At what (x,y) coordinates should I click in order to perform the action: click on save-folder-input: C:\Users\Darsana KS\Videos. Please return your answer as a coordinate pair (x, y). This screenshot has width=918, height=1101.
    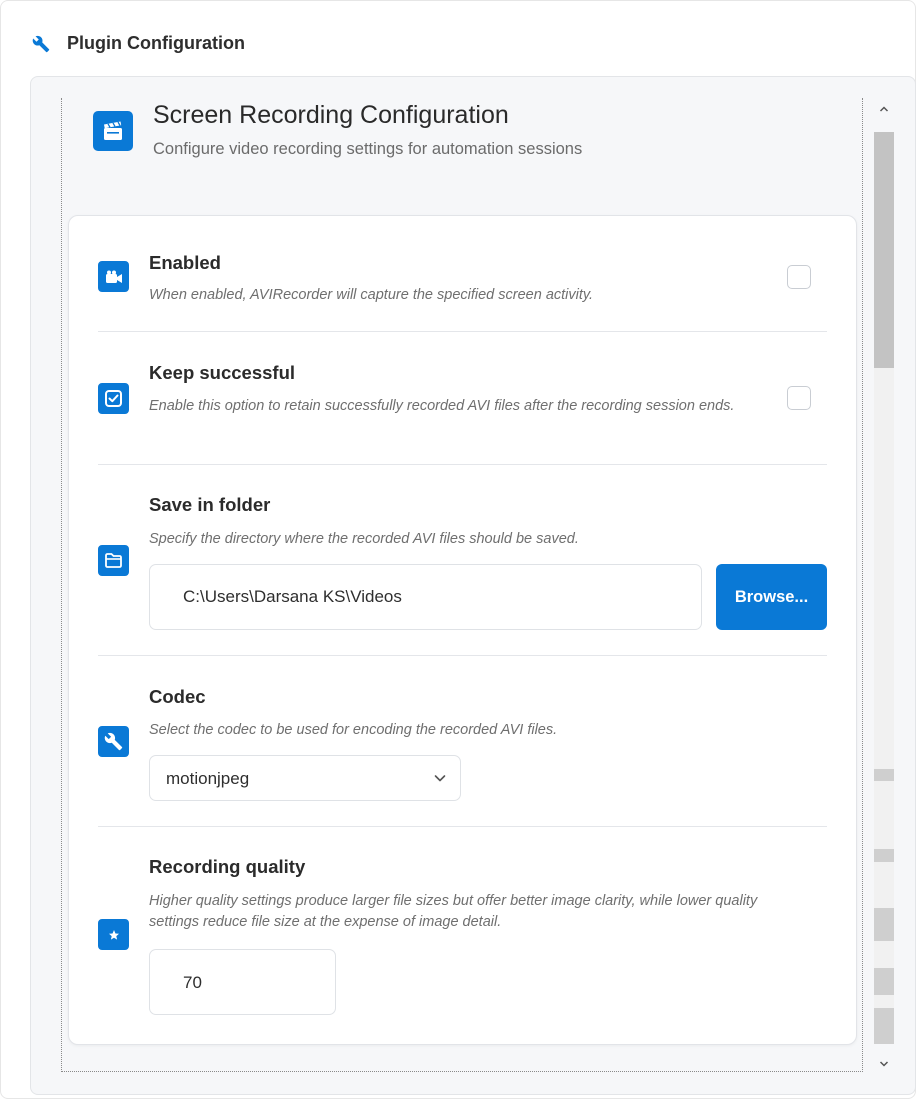
    Looking at the image, I should click on (425, 597).